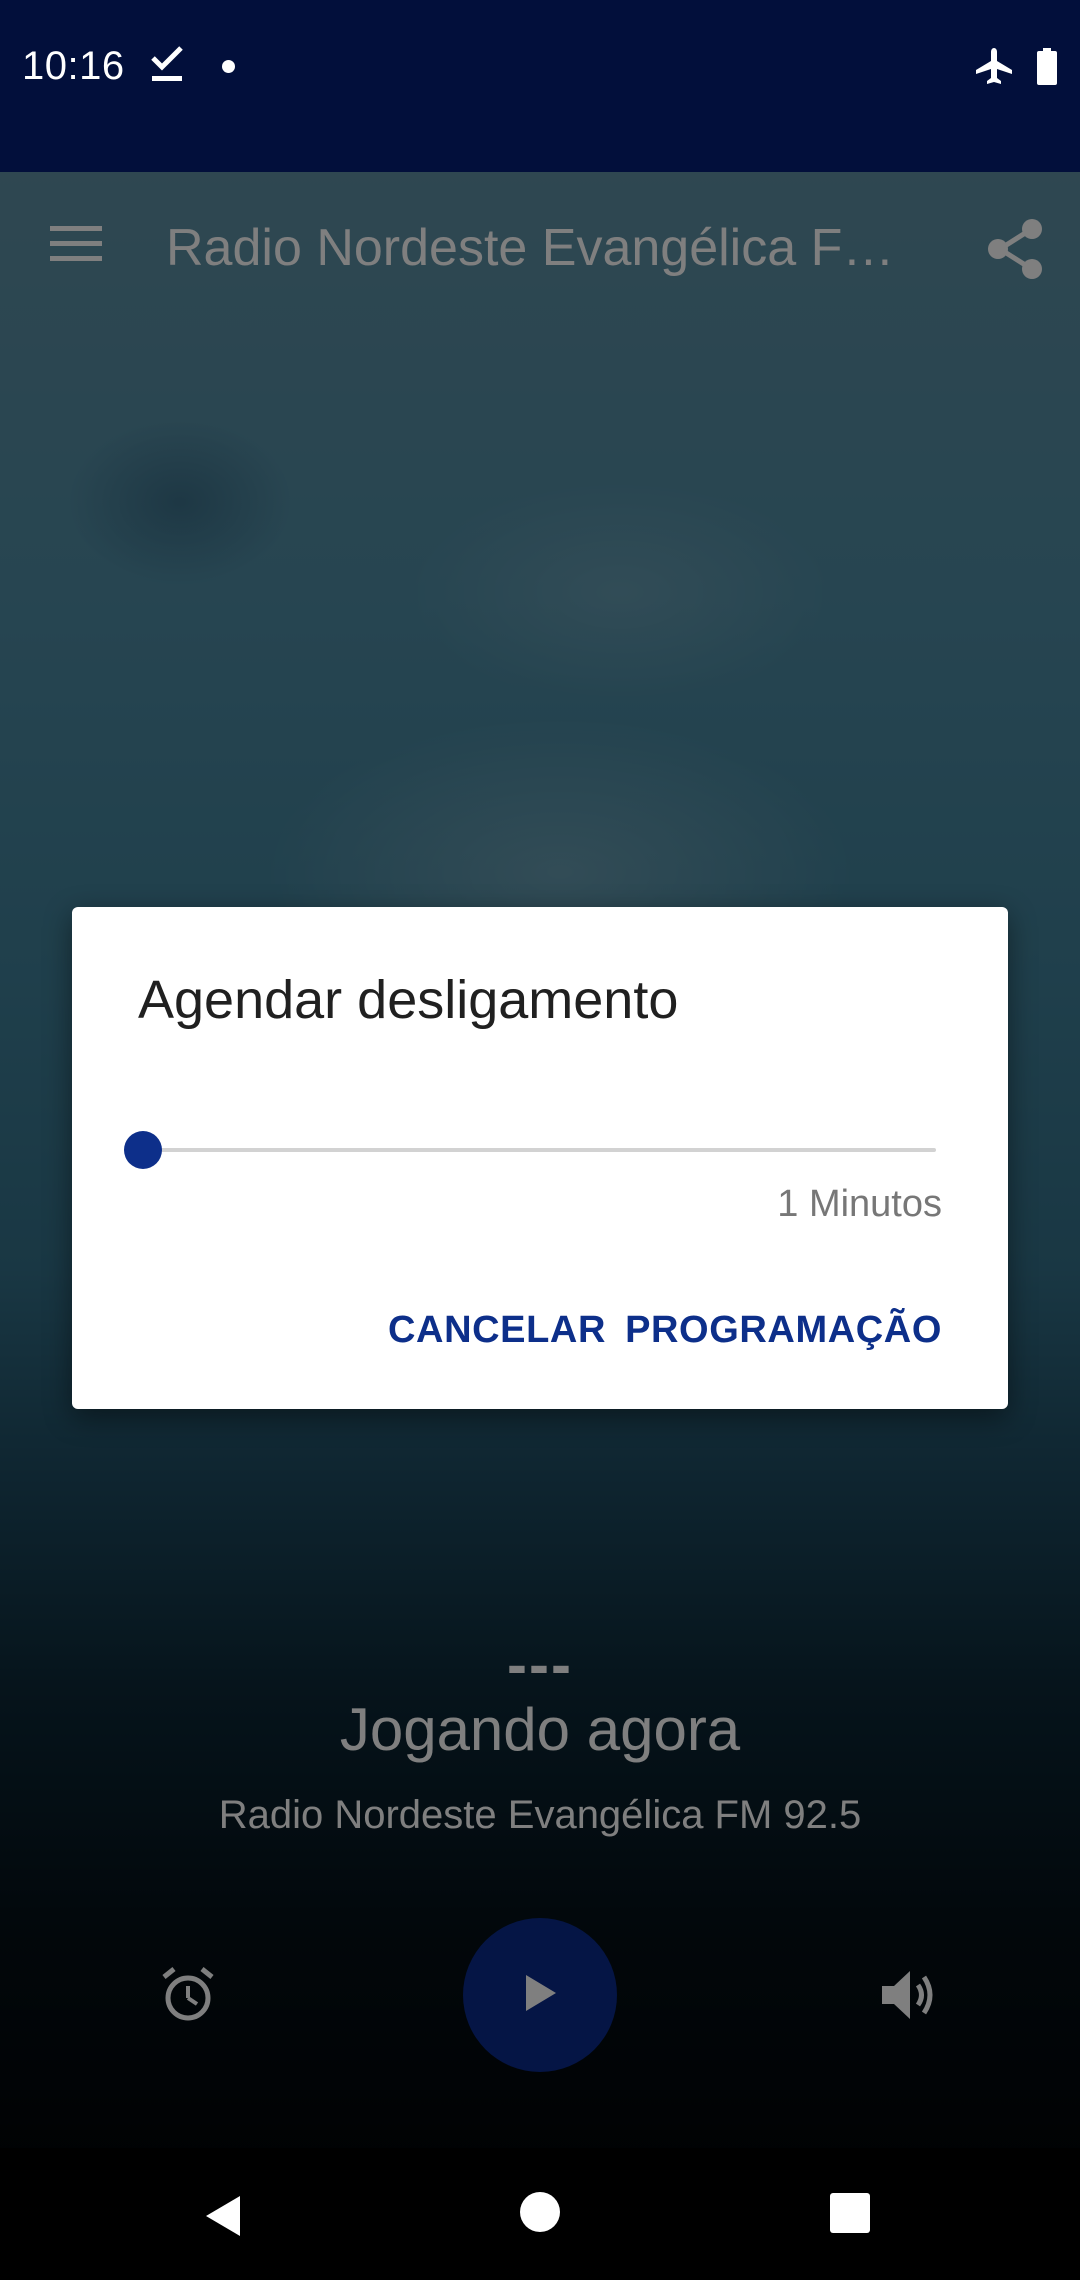  Describe the element at coordinates (497, 1330) in the screenshot. I see `cancel-button: CANCELAR` at that location.